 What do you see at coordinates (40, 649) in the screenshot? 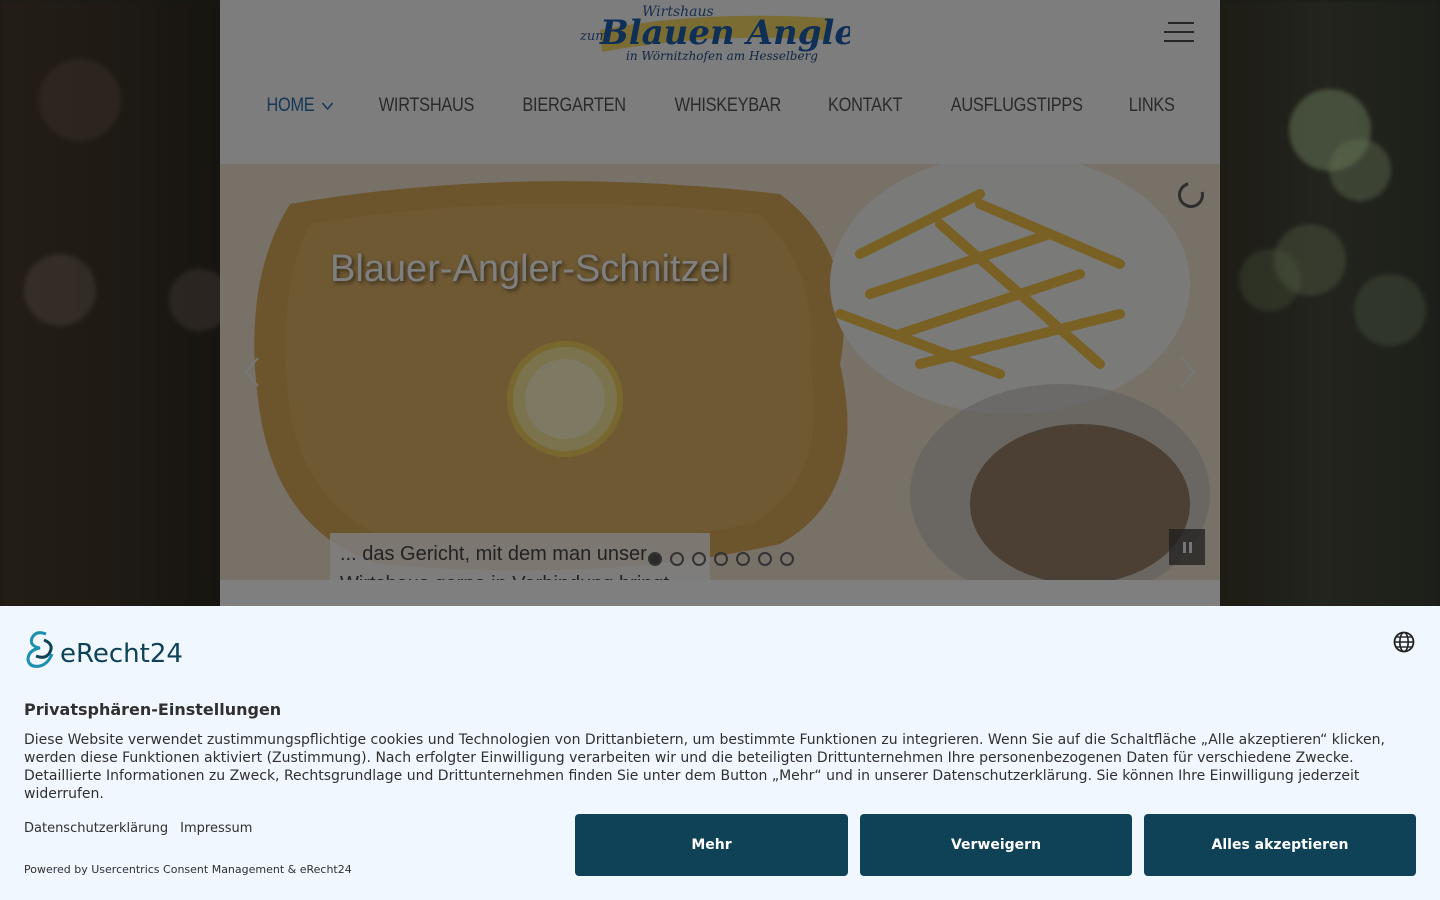
I see `erecht24-mark-icon` at bounding box center [40, 649].